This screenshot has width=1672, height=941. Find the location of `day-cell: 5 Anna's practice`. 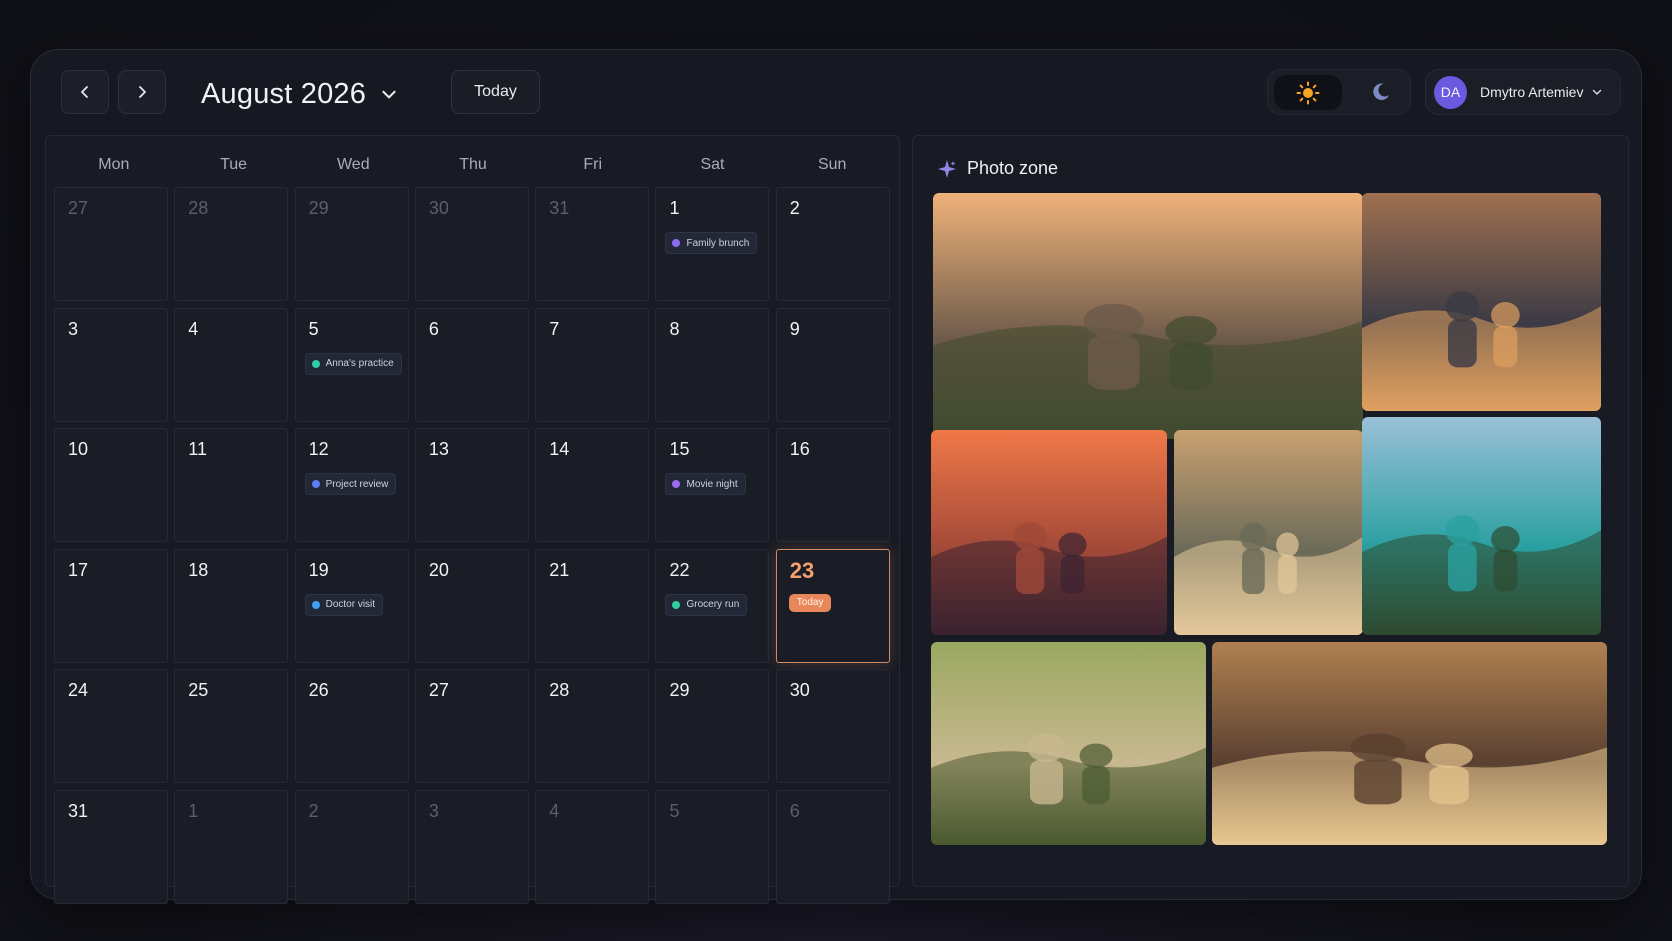

day-cell: 5 Anna's practice is located at coordinates (351, 364).